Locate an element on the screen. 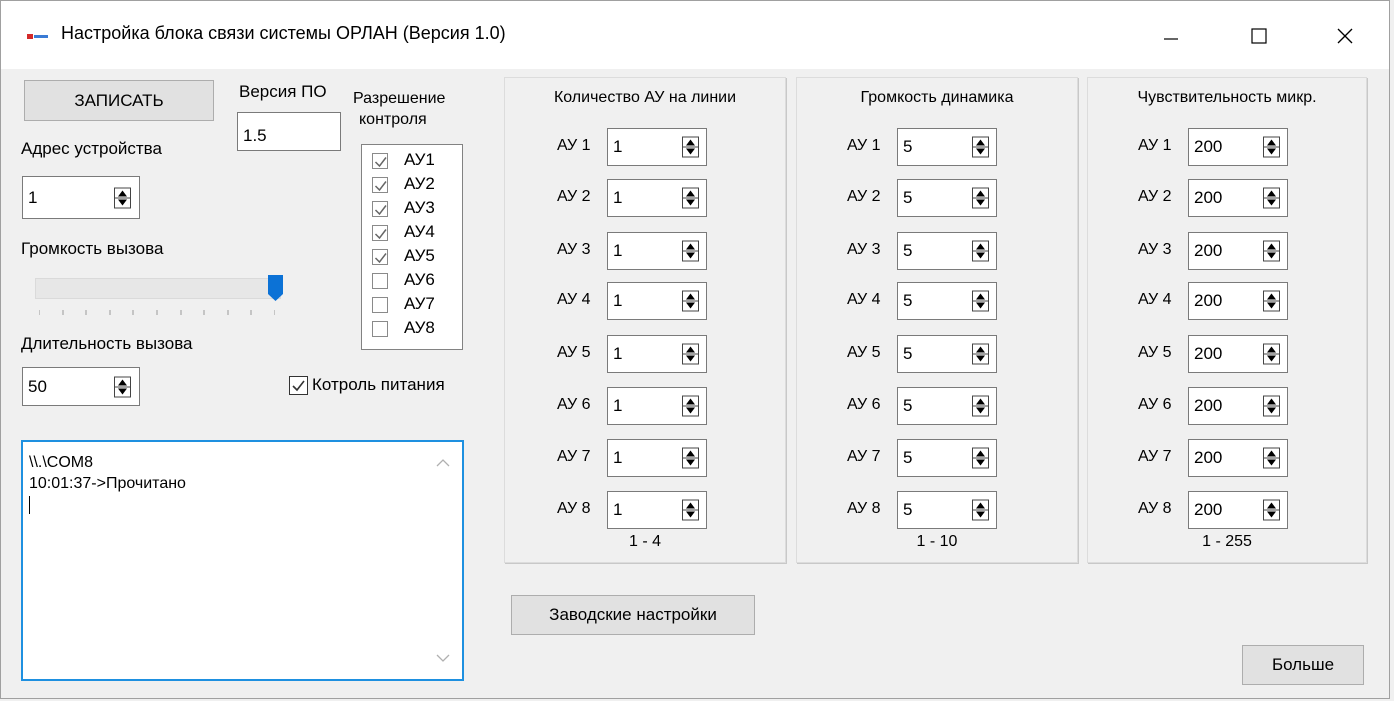 Image resolution: width=1394 pixels, height=701 pixels. log-textarea: \\.\COM8 10:01:37->Прочитано is located at coordinates (242, 560).